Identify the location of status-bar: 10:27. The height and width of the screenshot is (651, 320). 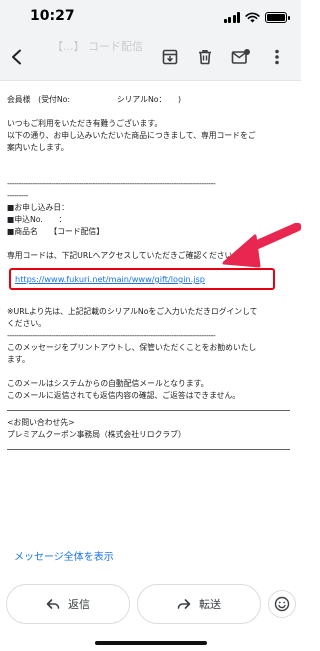
(150, 17).